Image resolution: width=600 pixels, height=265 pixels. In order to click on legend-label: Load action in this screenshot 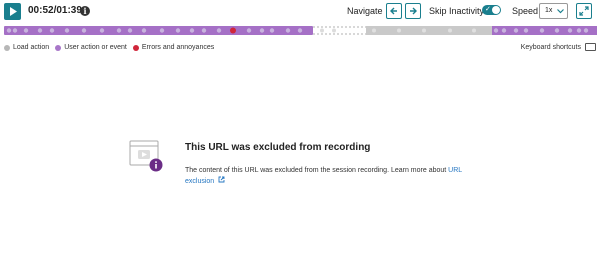, I will do `click(31, 47)`.